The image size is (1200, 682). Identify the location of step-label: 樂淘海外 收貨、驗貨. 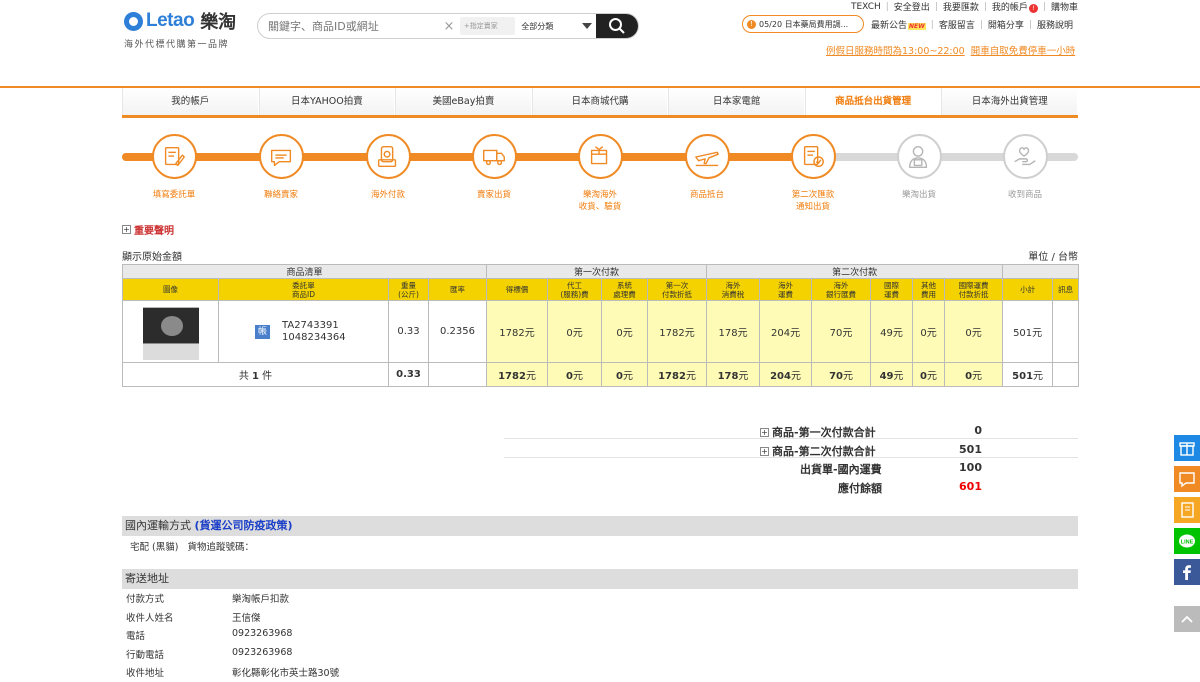
(600, 201).